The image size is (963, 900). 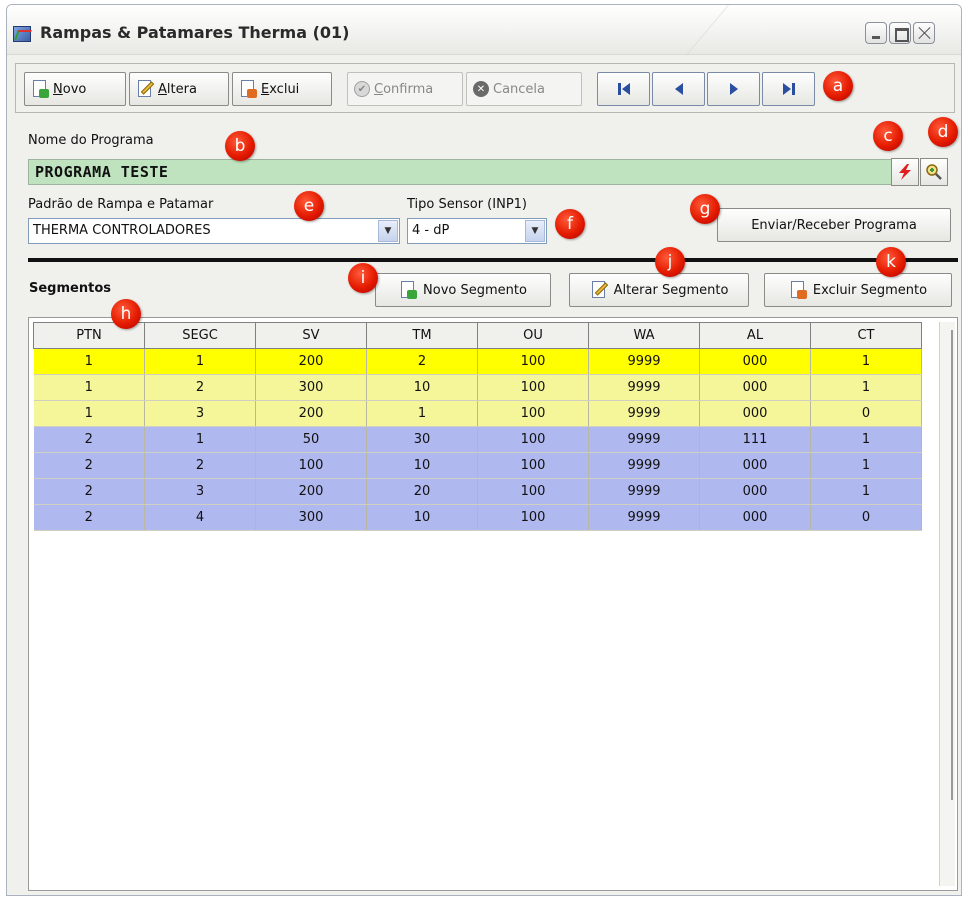 I want to click on table-row: 1 1 200 2 100 9999 000 1, so click(x=477, y=361).